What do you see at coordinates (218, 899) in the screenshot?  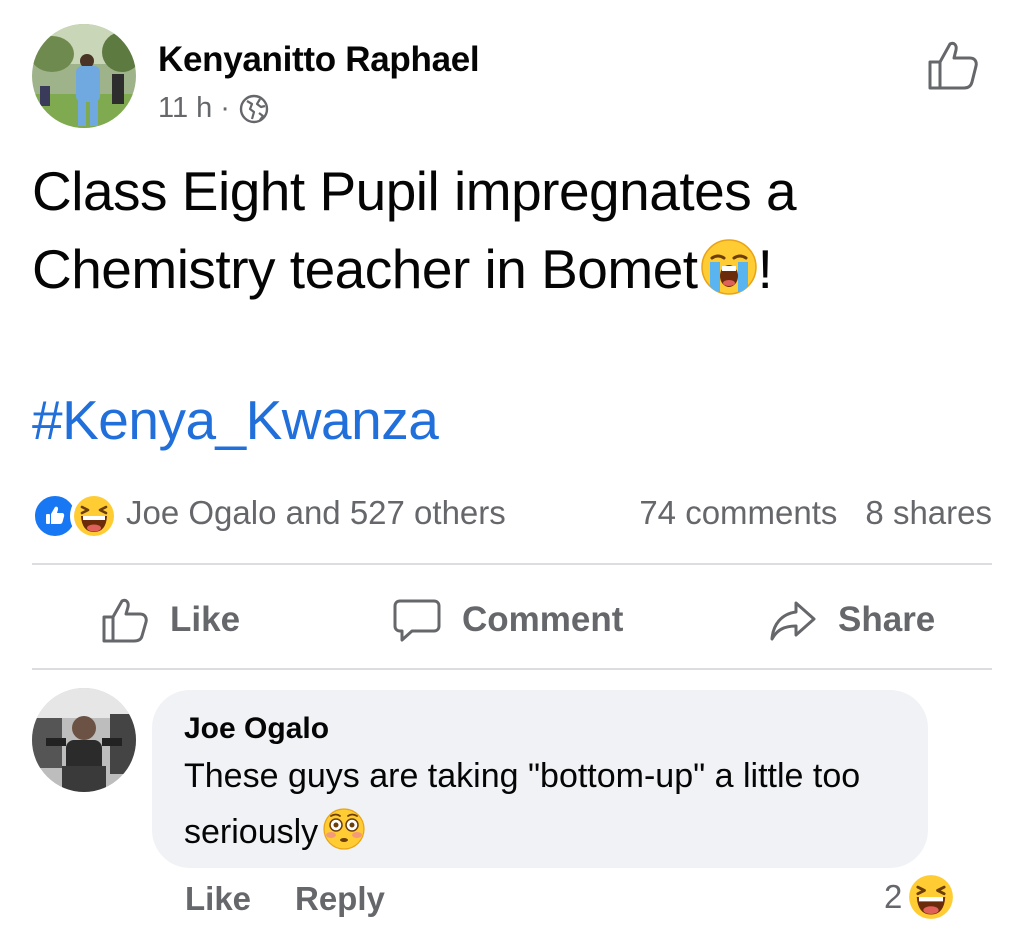 I see `comment-like-button: Like` at bounding box center [218, 899].